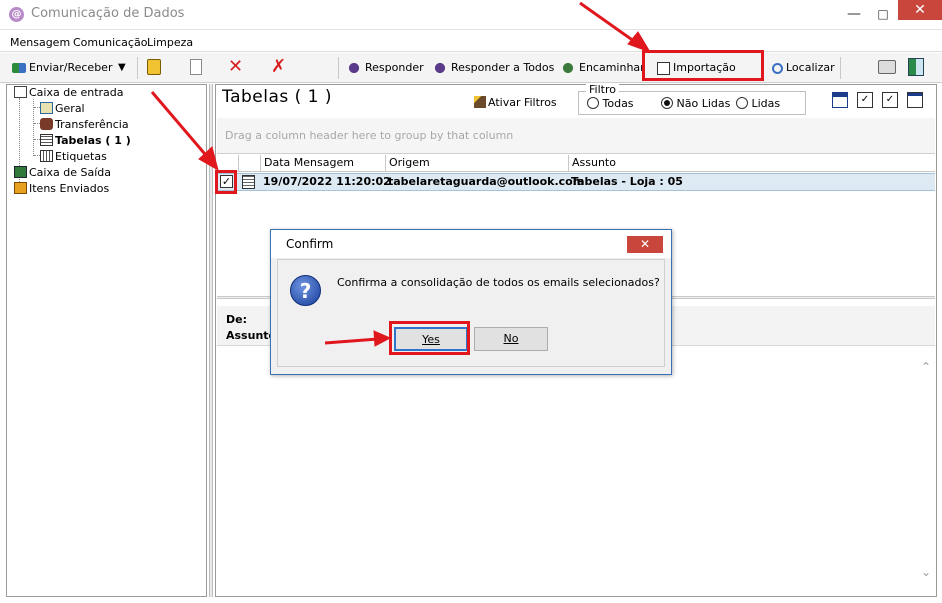 This screenshot has height=603, width=942. What do you see at coordinates (351, 341) in the screenshot?
I see `arrow-to-yes` at bounding box center [351, 341].